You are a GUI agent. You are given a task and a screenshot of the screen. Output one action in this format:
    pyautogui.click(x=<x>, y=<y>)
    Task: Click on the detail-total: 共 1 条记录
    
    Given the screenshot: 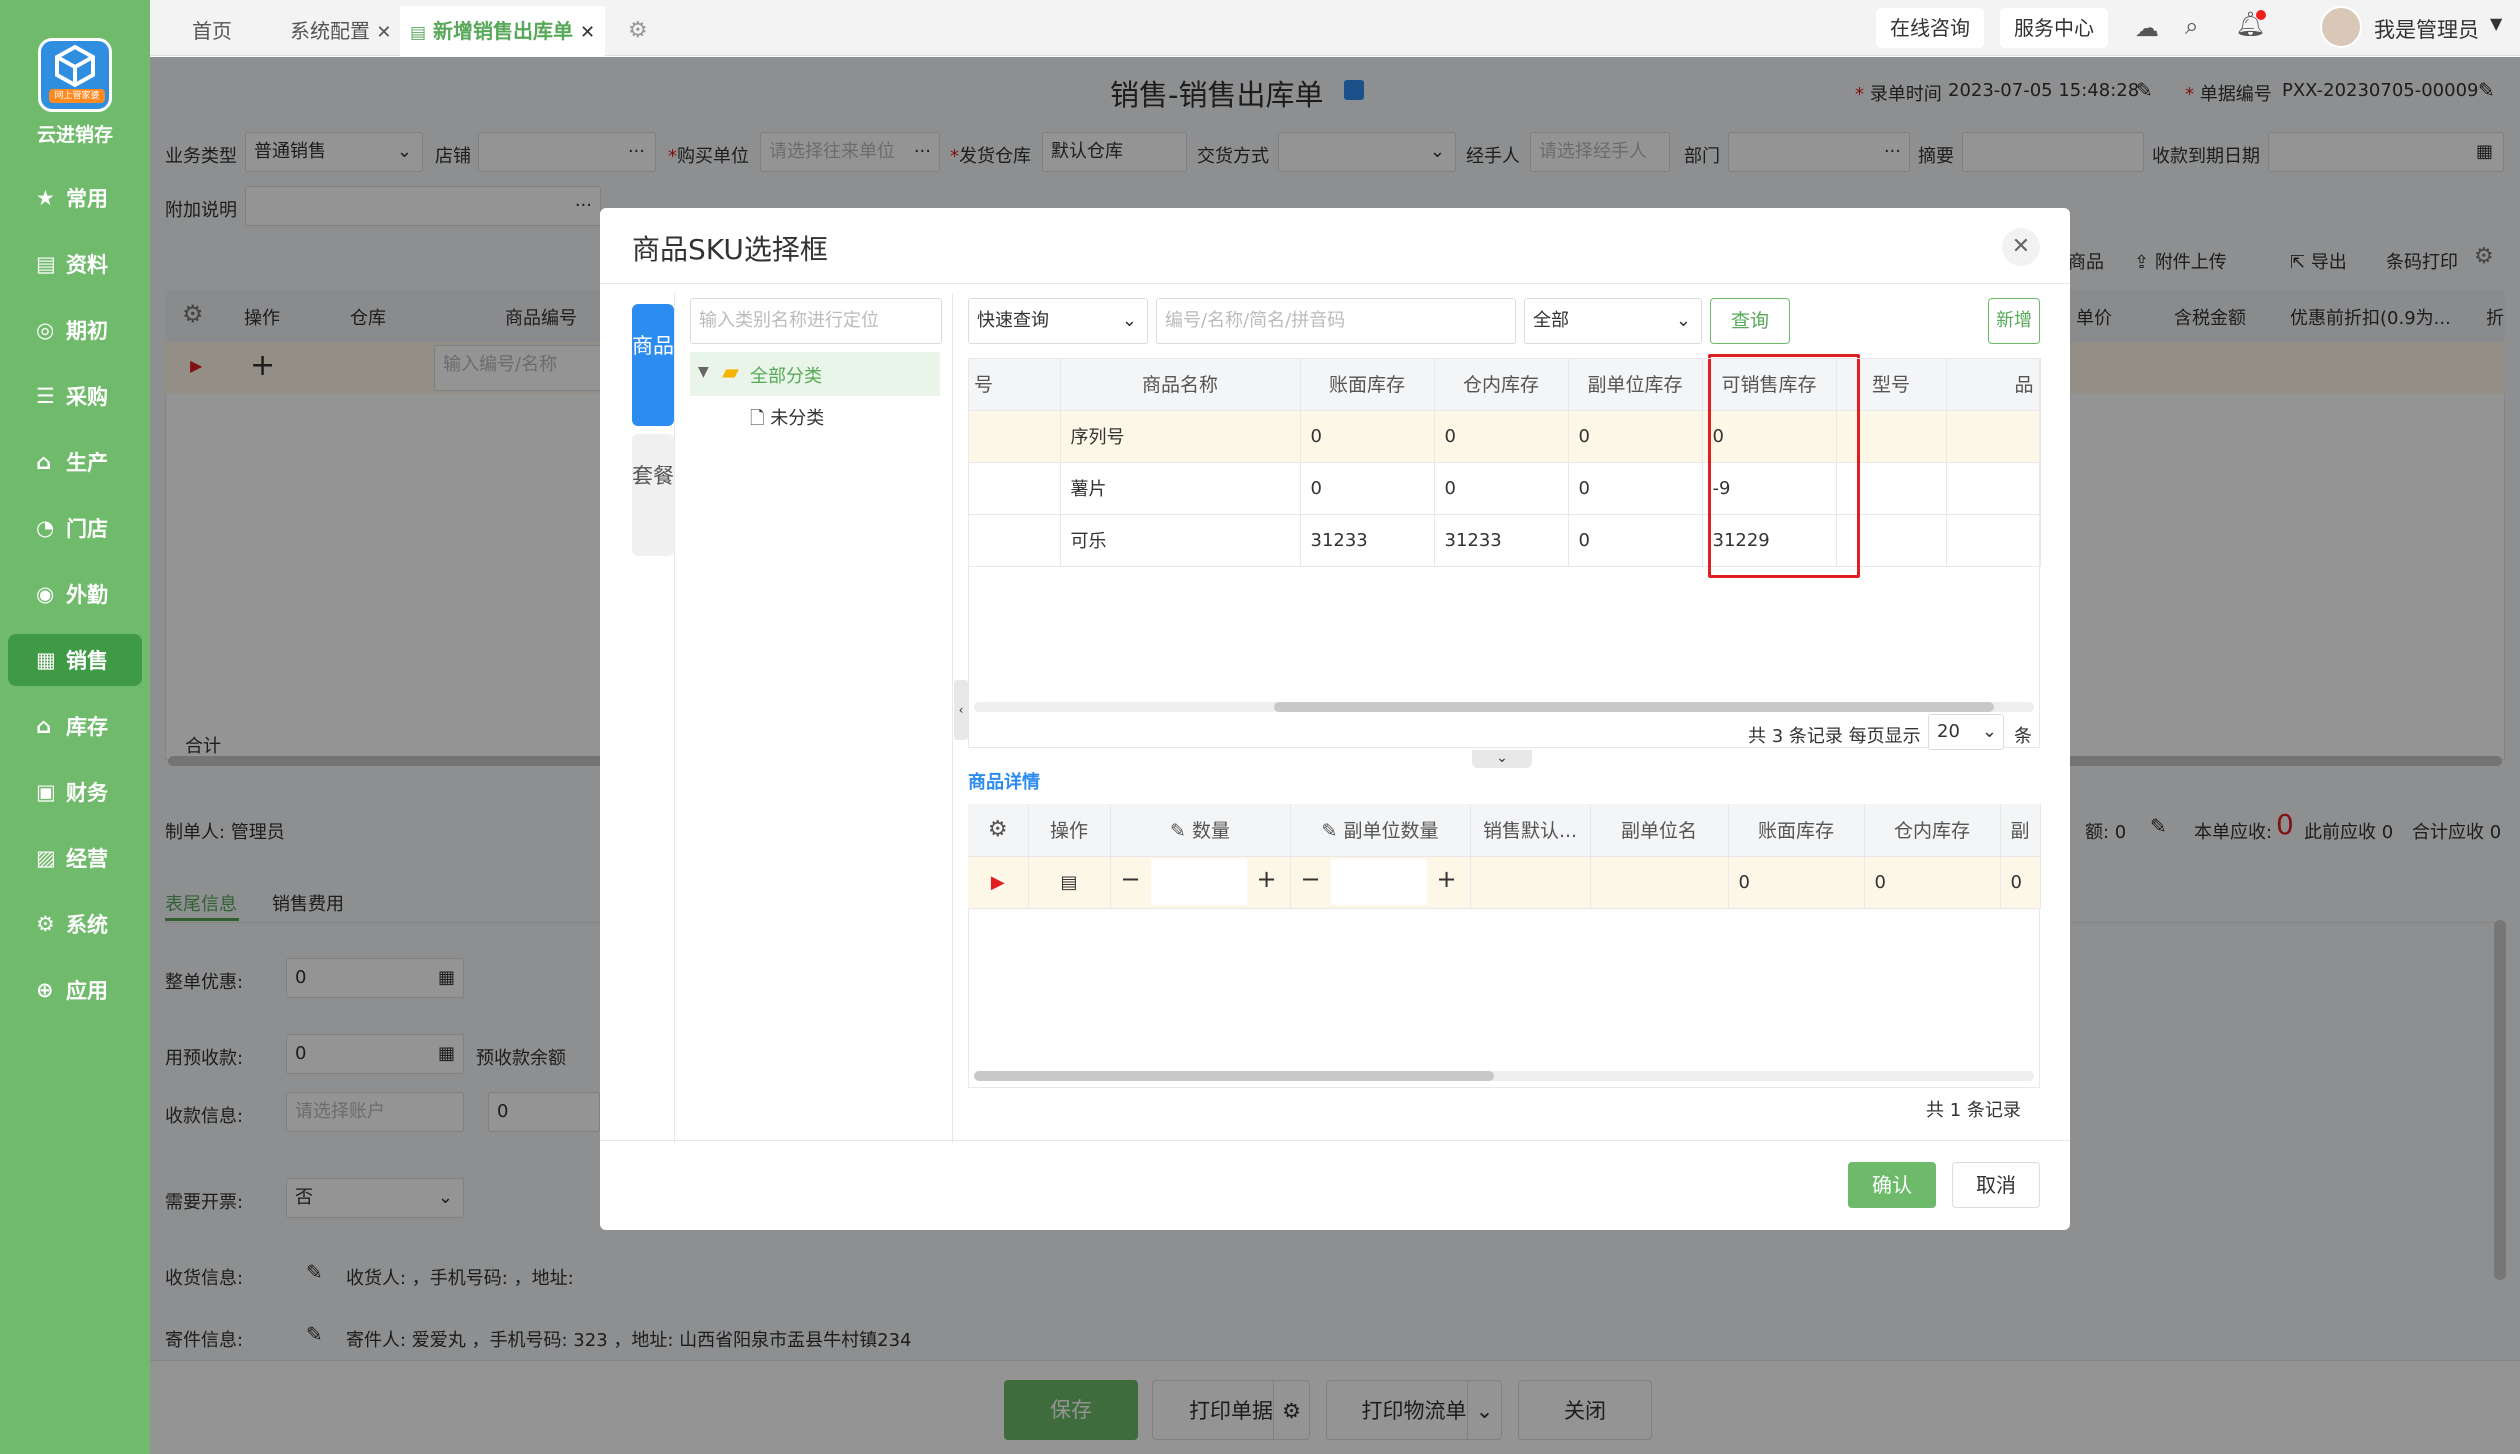 What is the action you would take?
    pyautogui.click(x=1973, y=1110)
    